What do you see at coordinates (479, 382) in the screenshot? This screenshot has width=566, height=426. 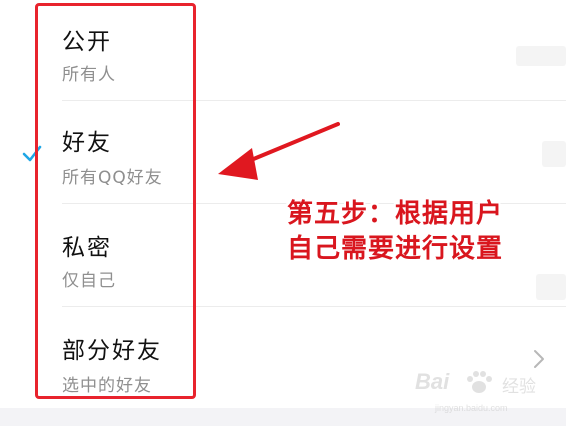 I see `paw-icon` at bounding box center [479, 382].